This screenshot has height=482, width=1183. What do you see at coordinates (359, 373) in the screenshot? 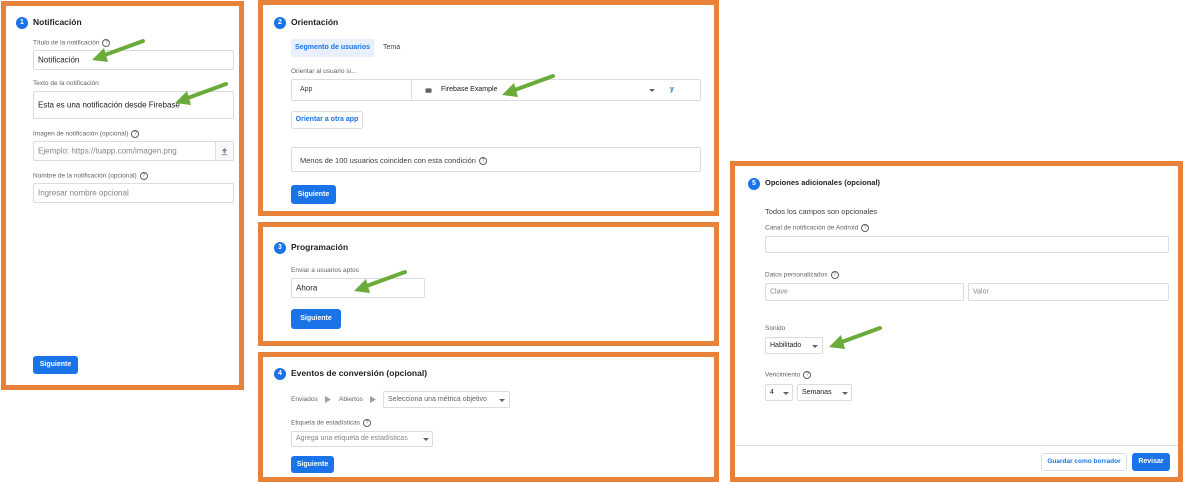
I see `section-title-conversion: Eventos de conversión (opcional)` at bounding box center [359, 373].